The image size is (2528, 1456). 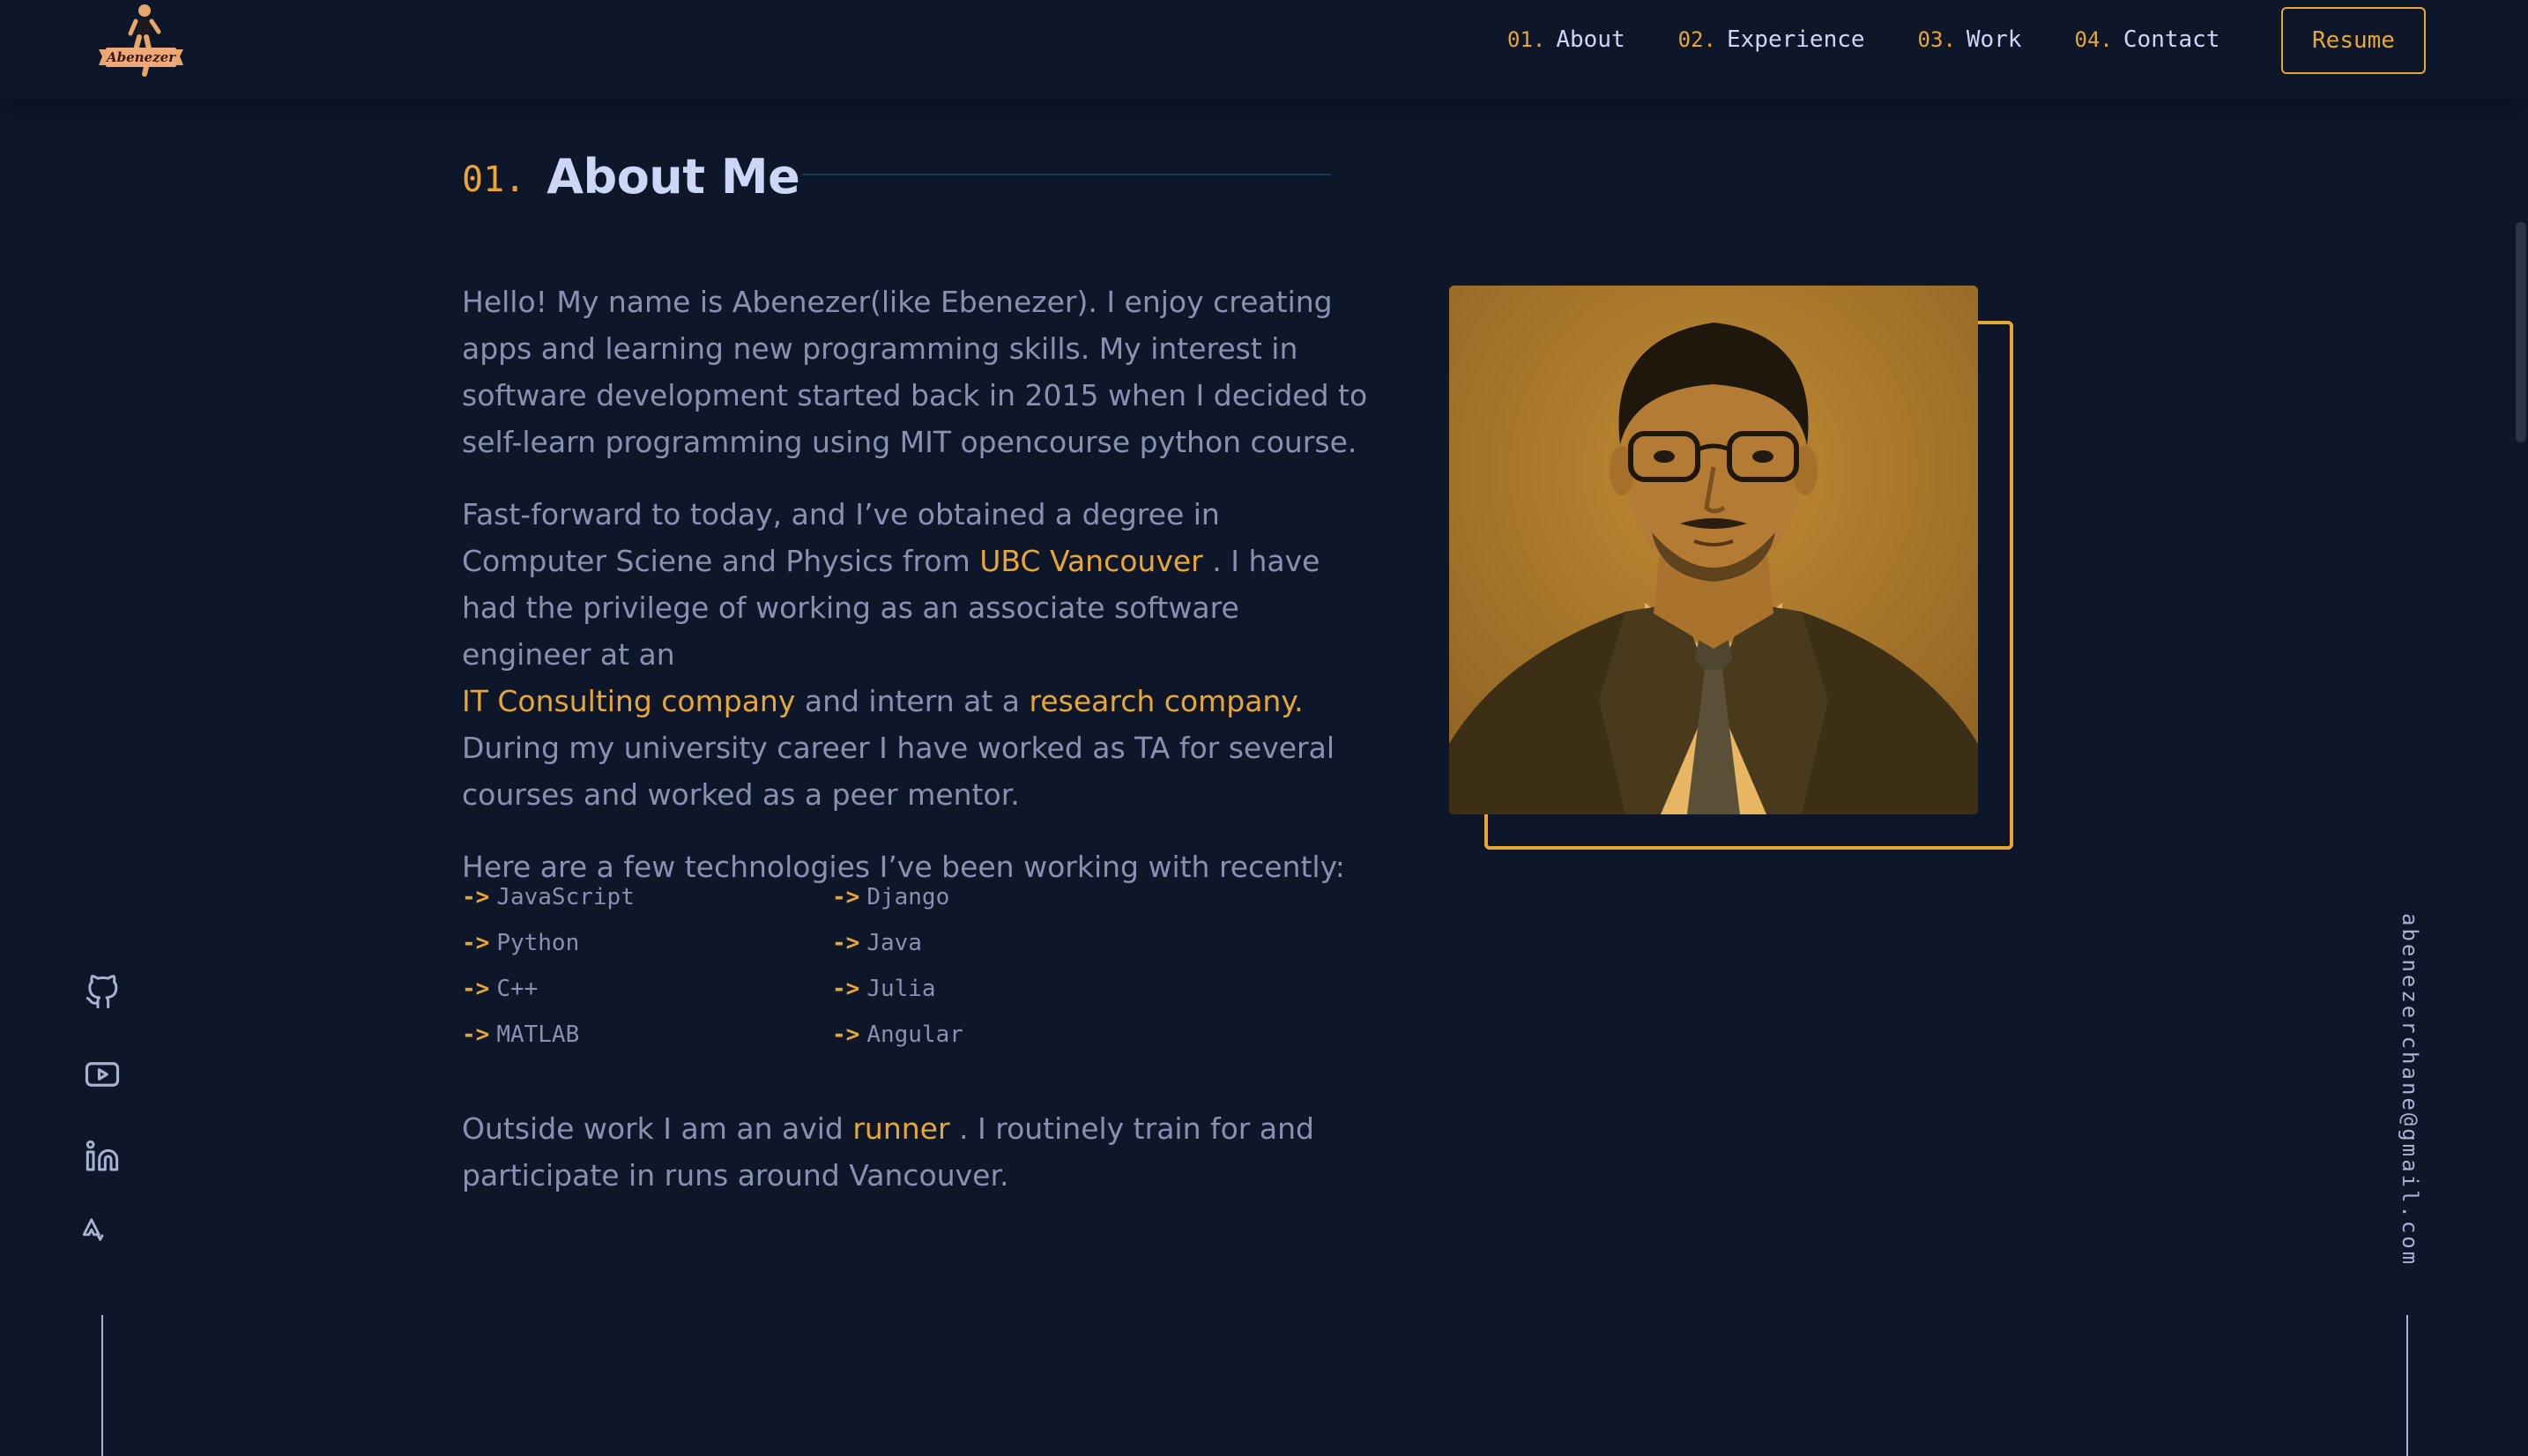 What do you see at coordinates (2404, 1090) in the screenshot?
I see `email-link: abenezerchane@gmail.com` at bounding box center [2404, 1090].